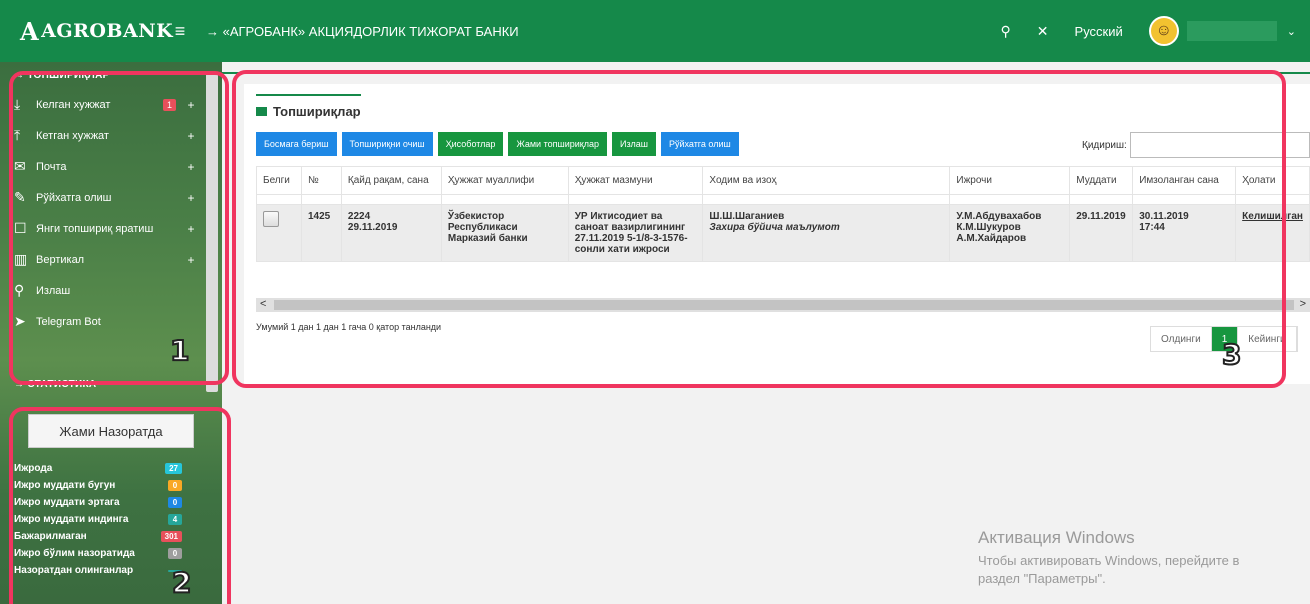 This screenshot has width=1310, height=604. I want to click on logo: A AGROBANK, so click(86, 31).